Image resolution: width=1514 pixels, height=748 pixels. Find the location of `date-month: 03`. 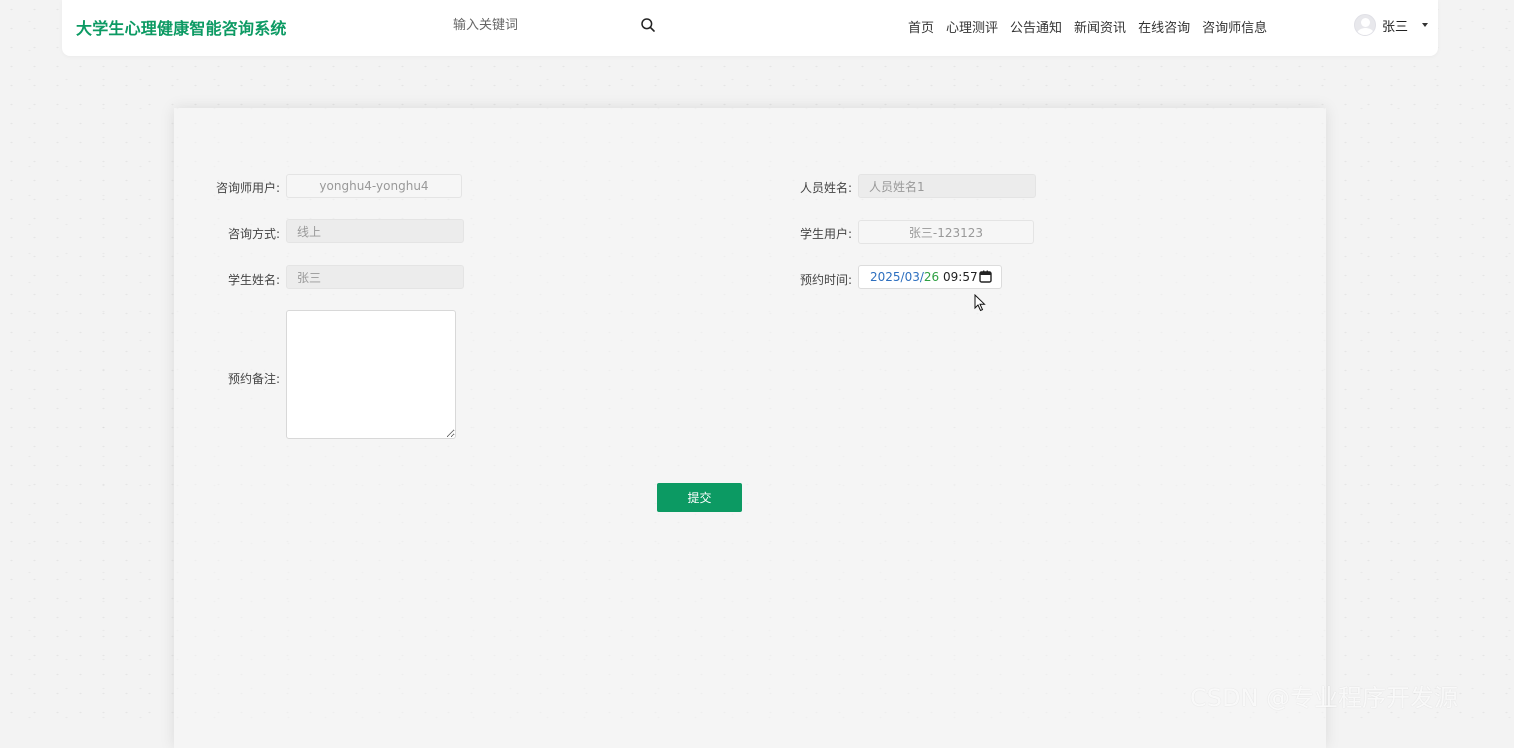

date-month: 03 is located at coordinates (912, 277).